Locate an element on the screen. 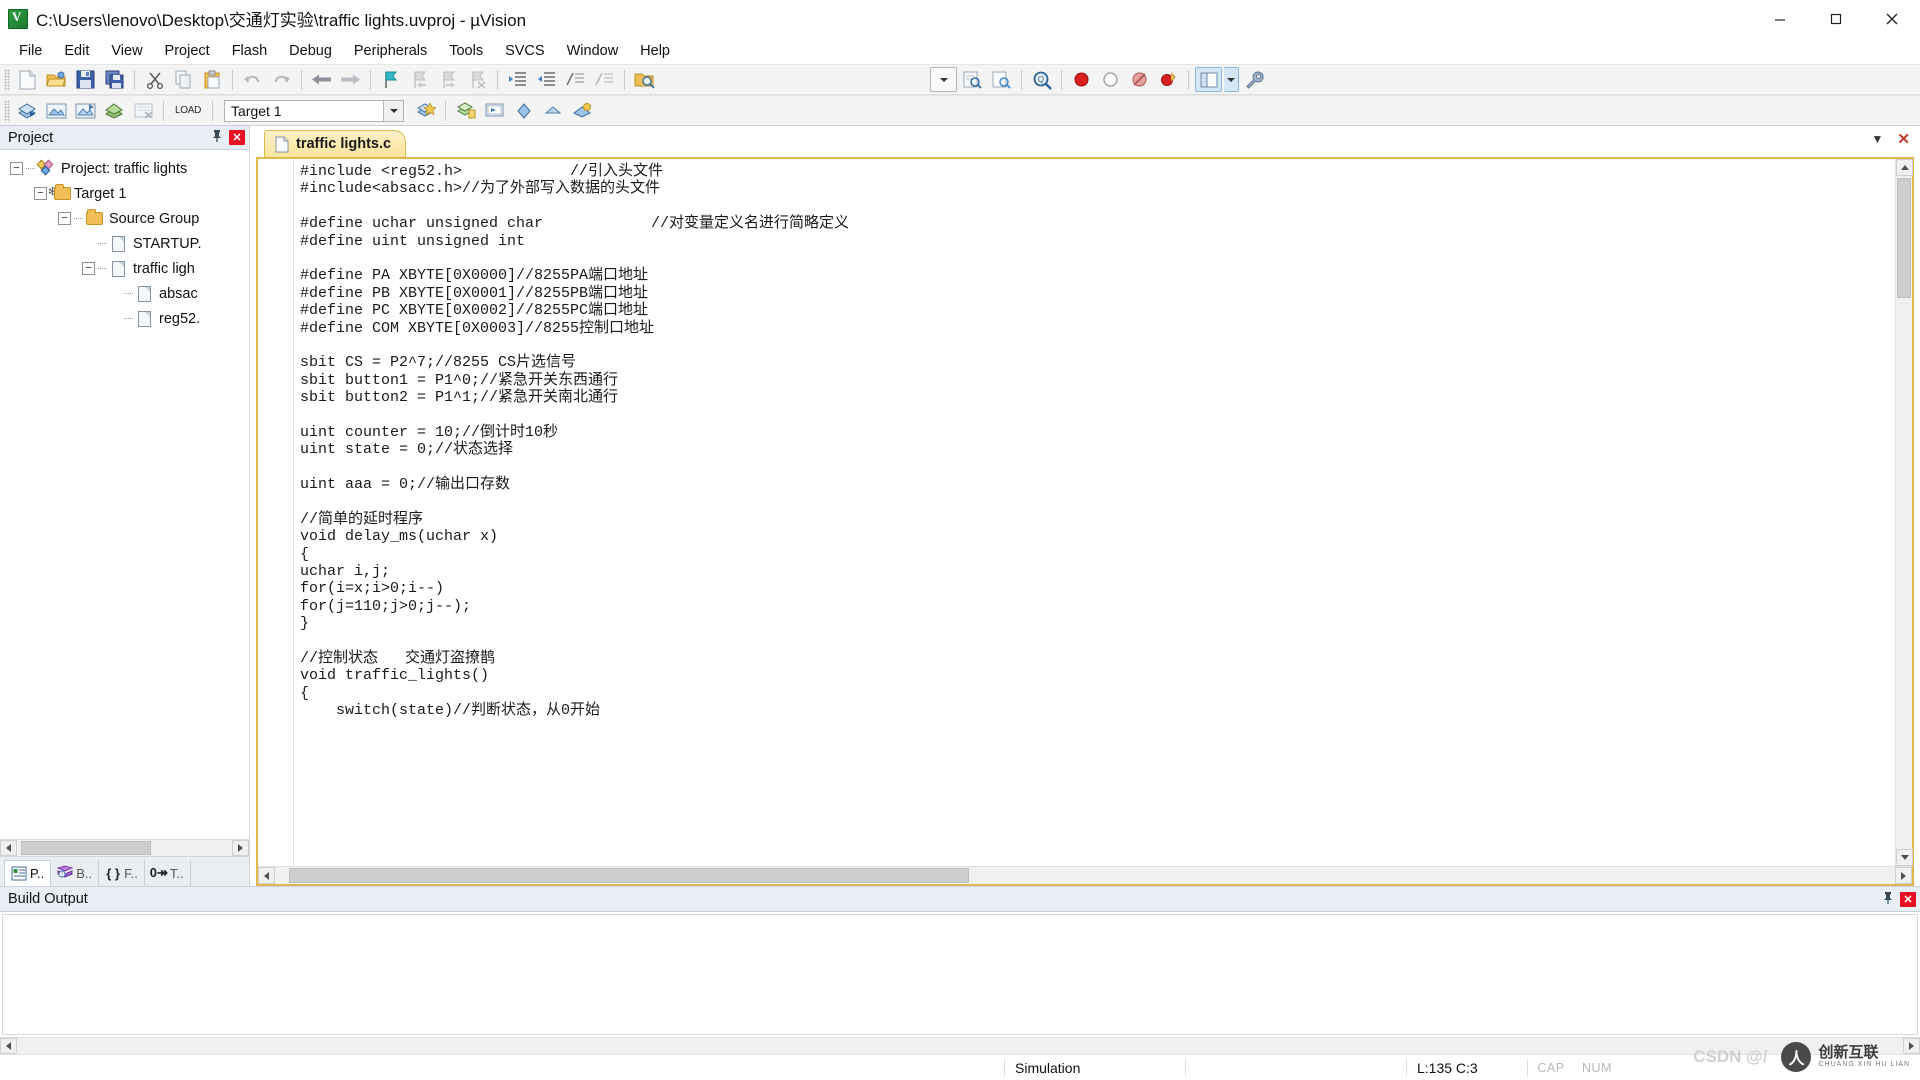 The height and width of the screenshot is (1080, 1920). open-folder-icon is located at coordinates (56, 79).